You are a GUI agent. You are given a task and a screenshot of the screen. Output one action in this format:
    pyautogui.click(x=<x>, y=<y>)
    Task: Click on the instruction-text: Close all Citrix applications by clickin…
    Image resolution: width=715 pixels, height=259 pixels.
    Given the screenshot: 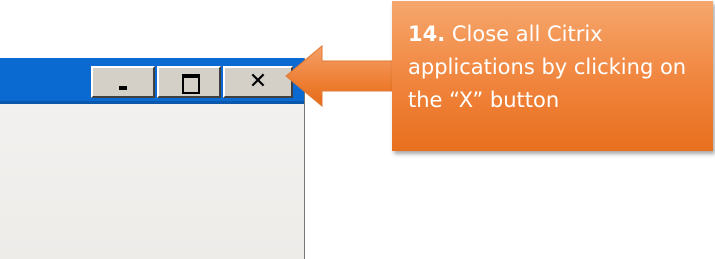 What is the action you would take?
    pyautogui.click(x=547, y=67)
    